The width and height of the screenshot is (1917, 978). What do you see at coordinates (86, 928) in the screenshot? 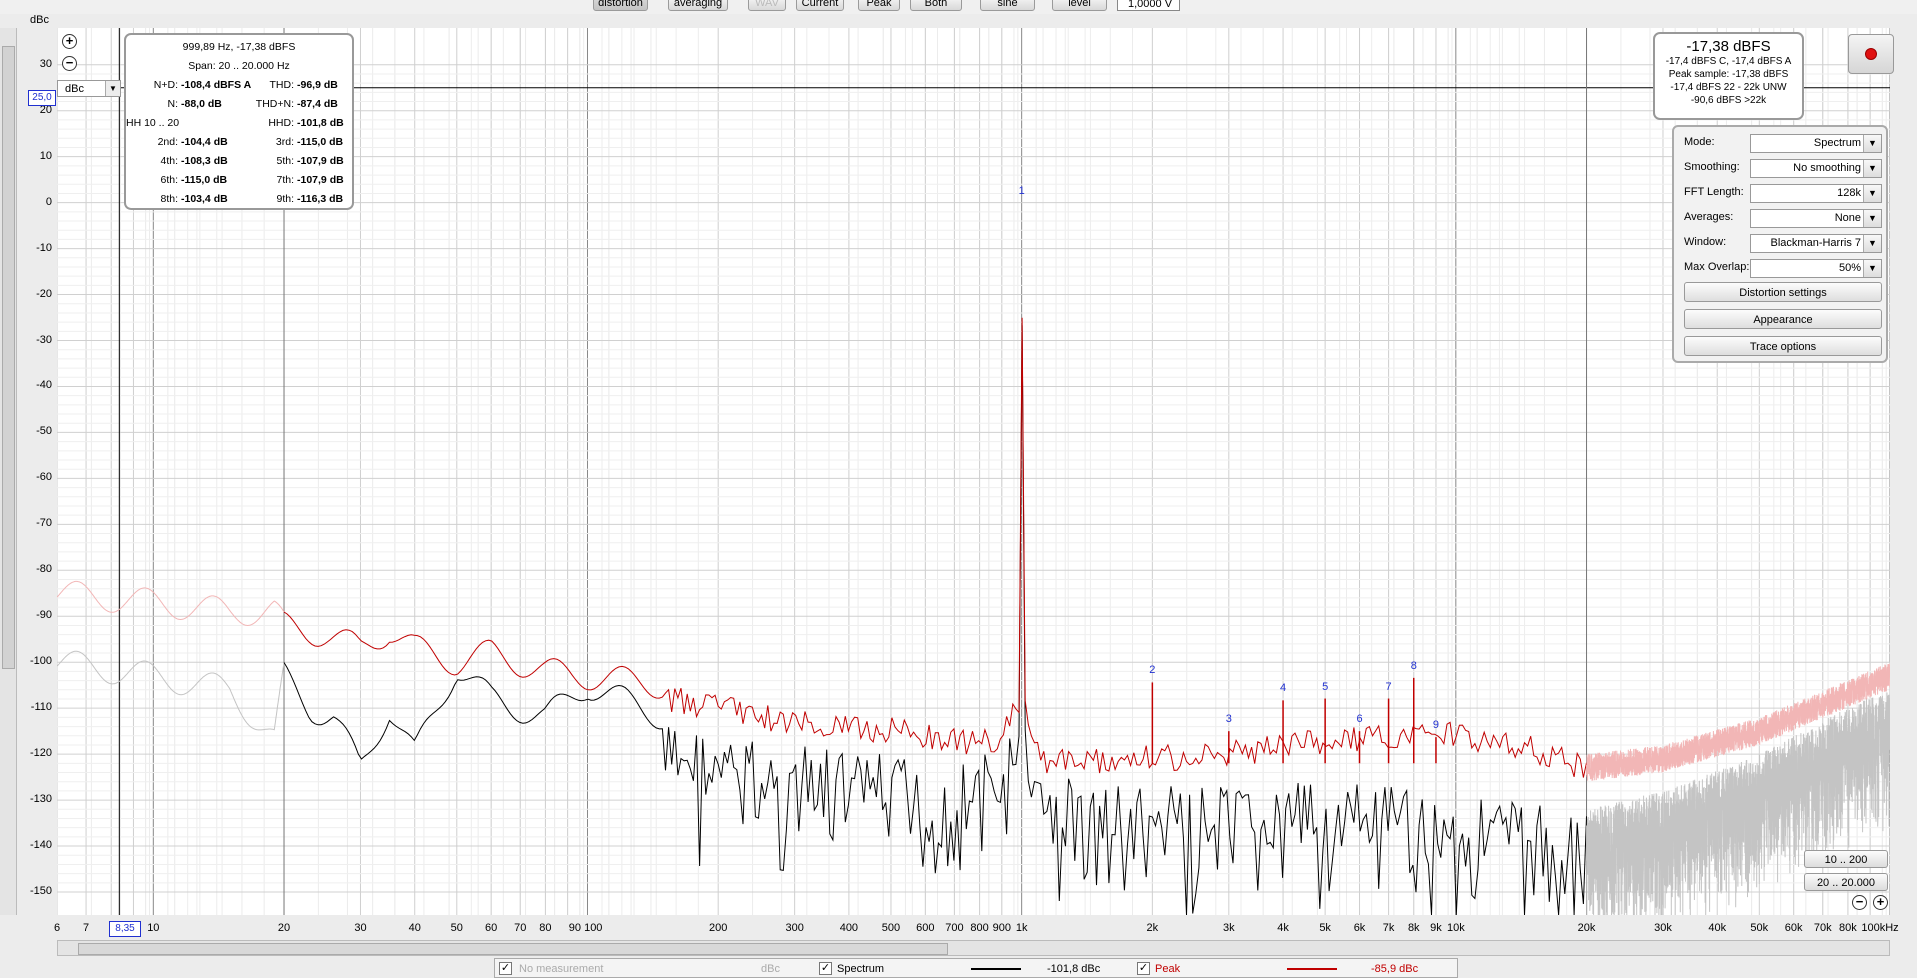
I see `x-tick-label: 7` at bounding box center [86, 928].